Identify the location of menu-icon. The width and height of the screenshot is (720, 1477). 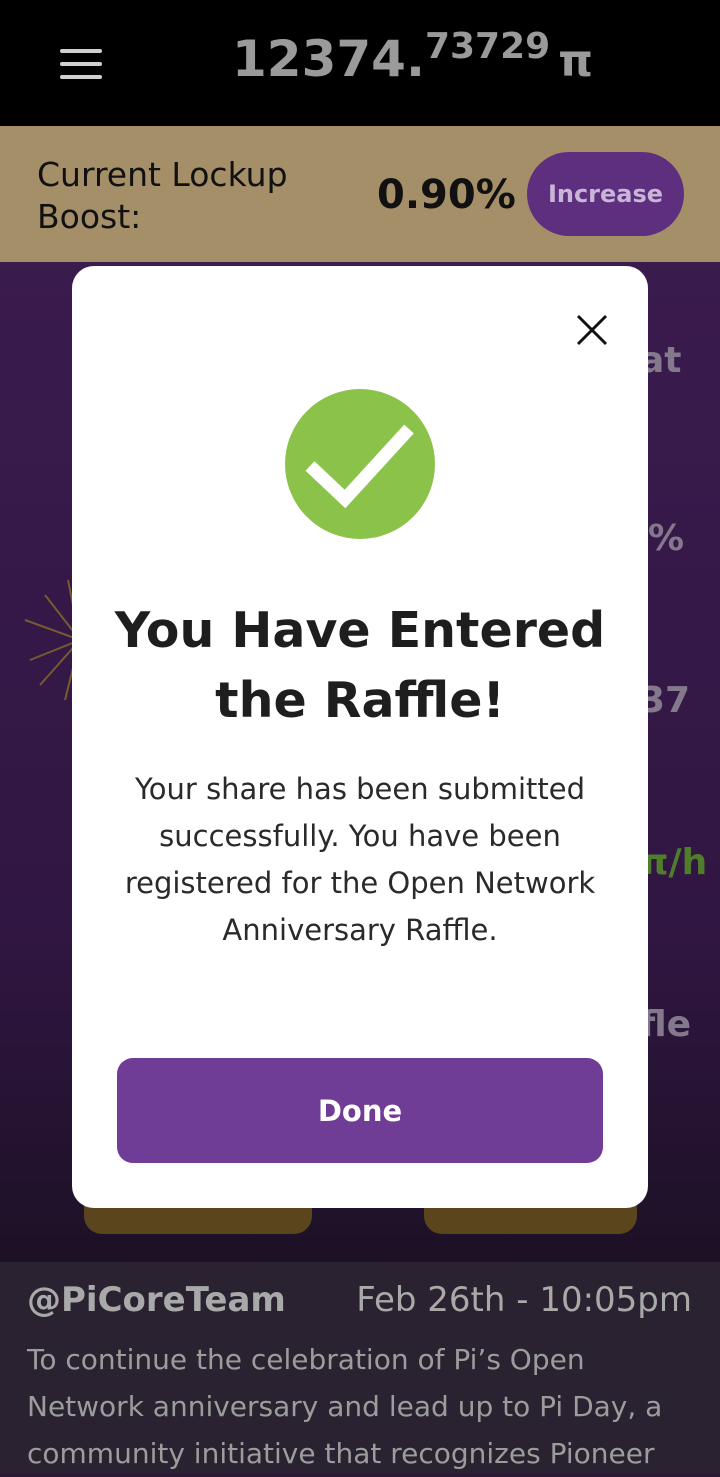
(81, 64).